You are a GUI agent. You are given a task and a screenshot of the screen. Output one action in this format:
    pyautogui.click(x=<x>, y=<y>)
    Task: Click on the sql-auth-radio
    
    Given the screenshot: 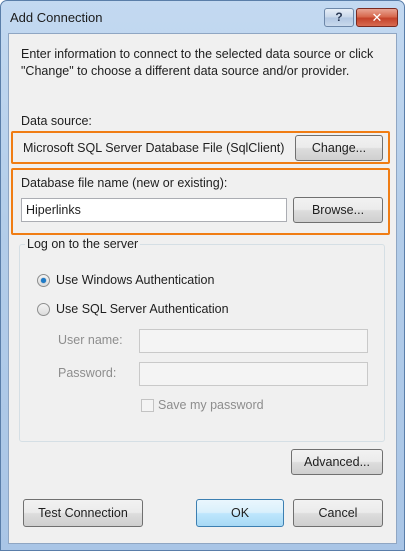 What is the action you would take?
    pyautogui.click(x=43, y=309)
    